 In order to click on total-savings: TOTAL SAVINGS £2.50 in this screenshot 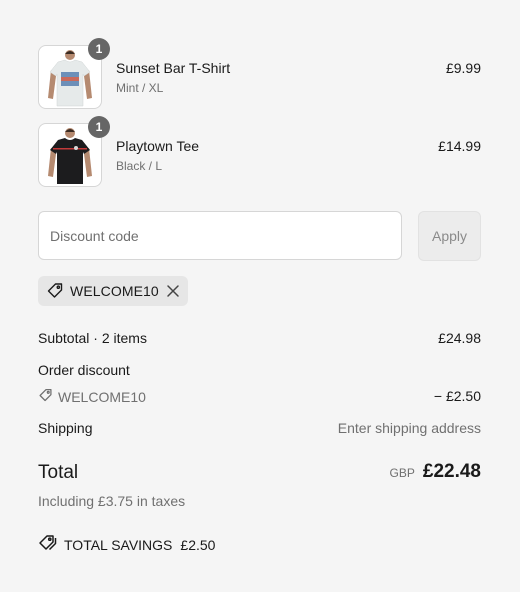, I will do `click(126, 544)`.